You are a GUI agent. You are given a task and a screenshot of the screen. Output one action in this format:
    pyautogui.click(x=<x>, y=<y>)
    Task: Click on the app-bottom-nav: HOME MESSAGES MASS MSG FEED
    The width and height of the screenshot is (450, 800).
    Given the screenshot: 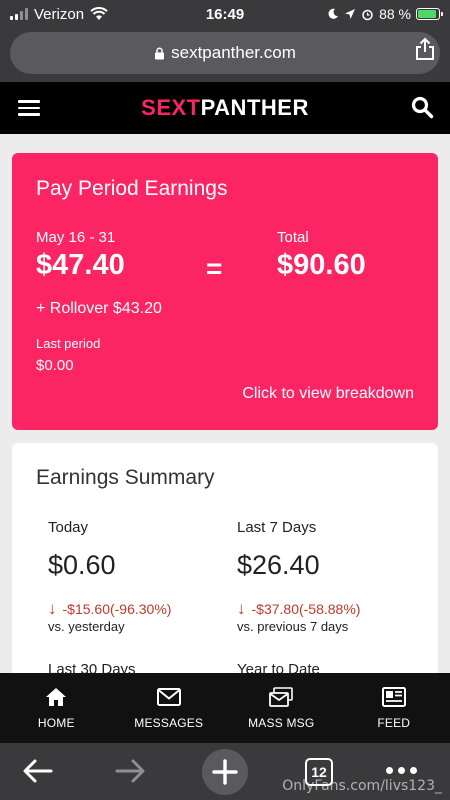 What is the action you would take?
    pyautogui.click(x=225, y=708)
    